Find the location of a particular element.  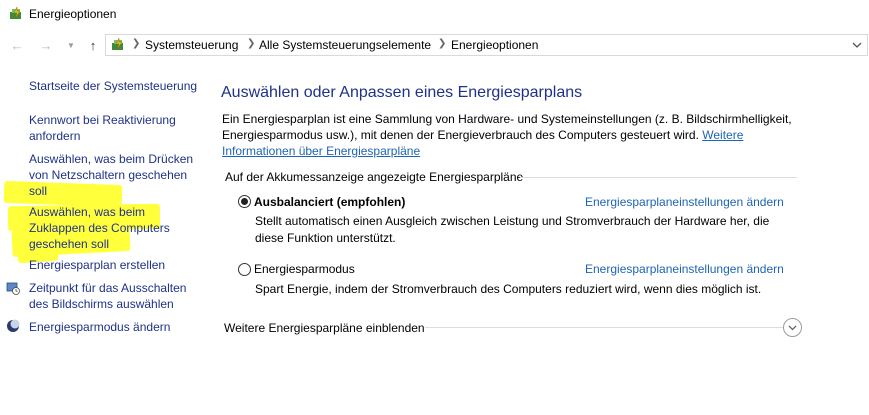

sidebar-item-password-on-wakeup: Kennwort bei Reaktivierung anfordern is located at coordinates (102, 128).